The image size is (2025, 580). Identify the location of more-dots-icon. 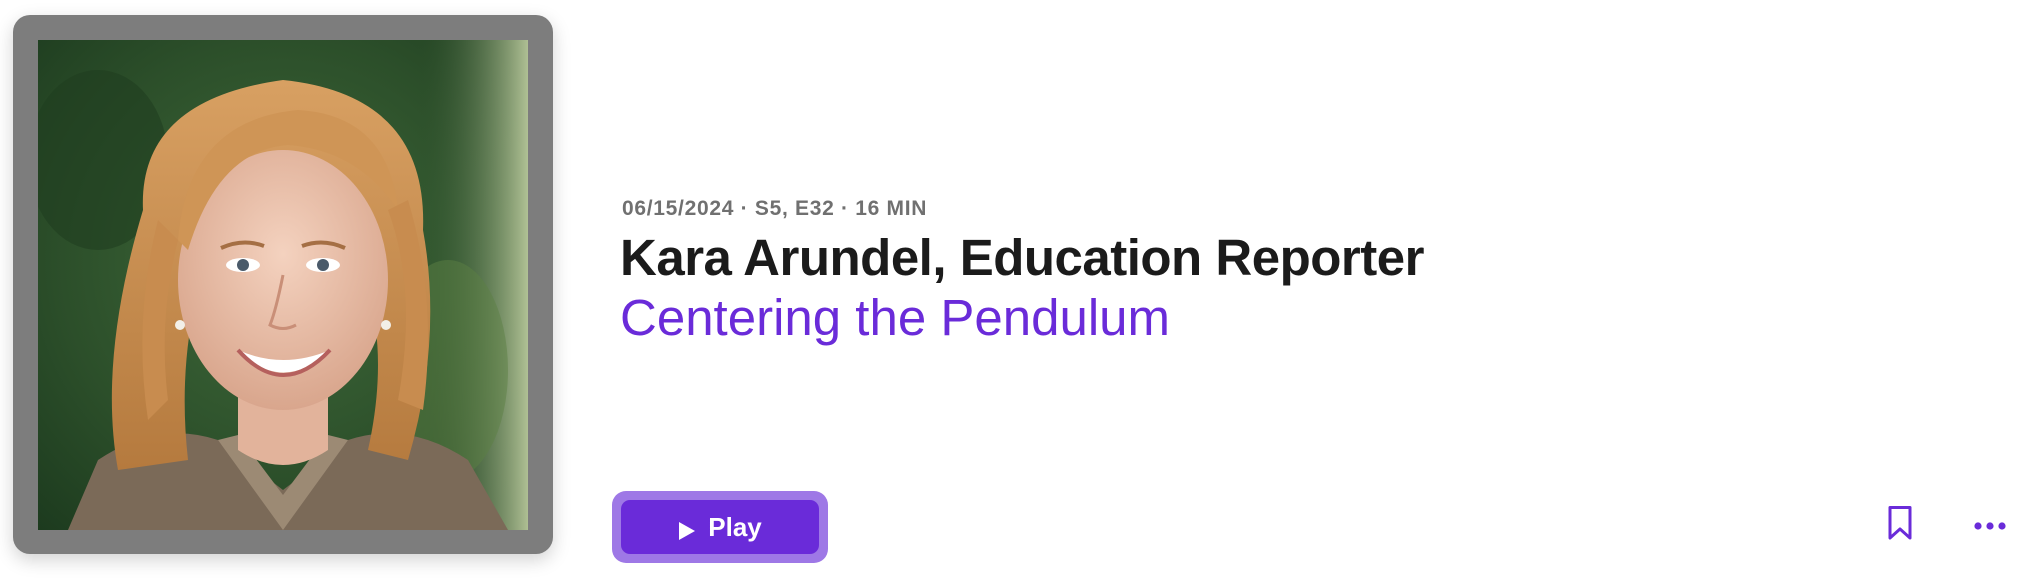
(1990, 526).